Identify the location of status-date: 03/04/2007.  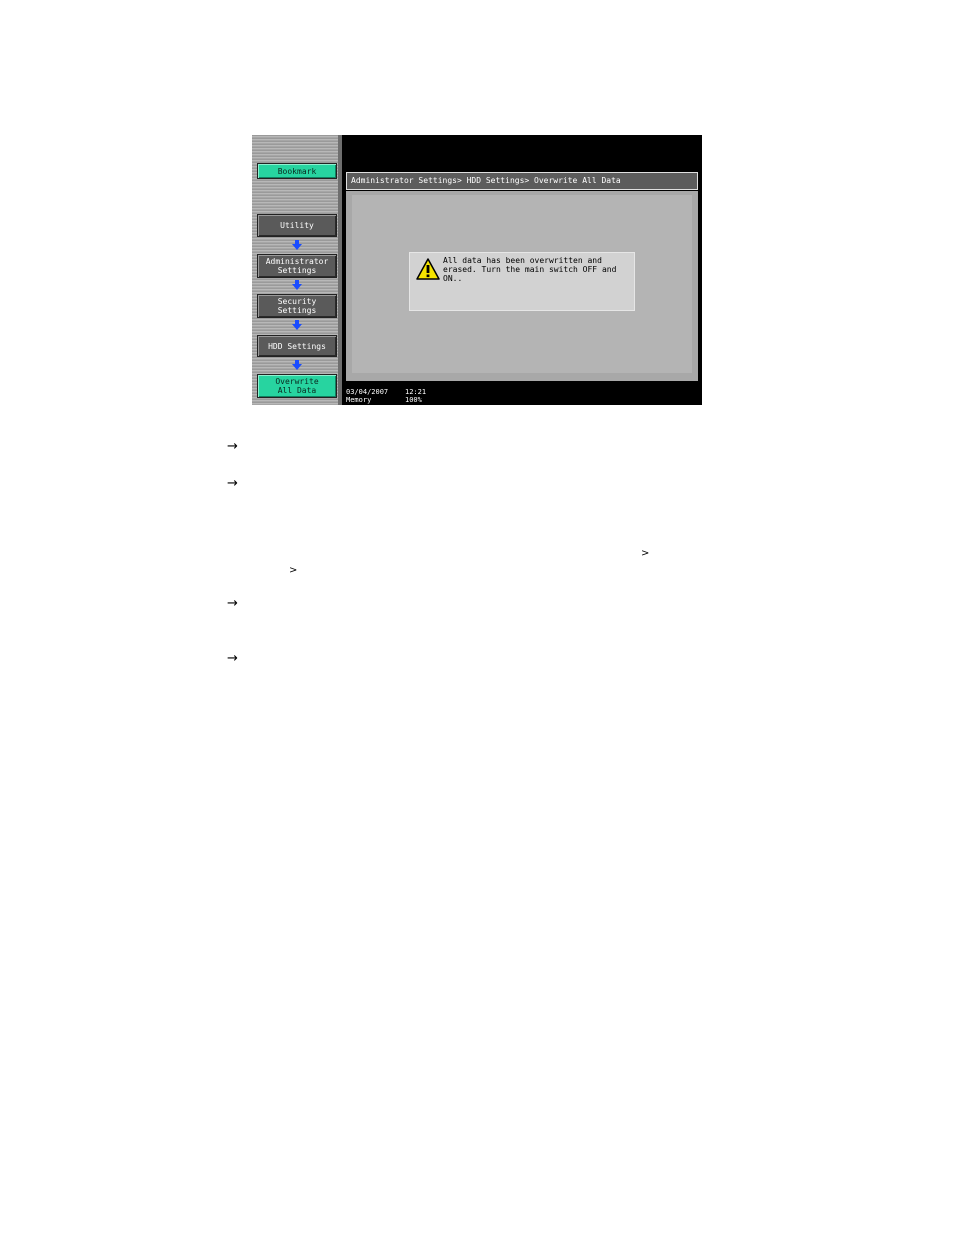
(367, 392).